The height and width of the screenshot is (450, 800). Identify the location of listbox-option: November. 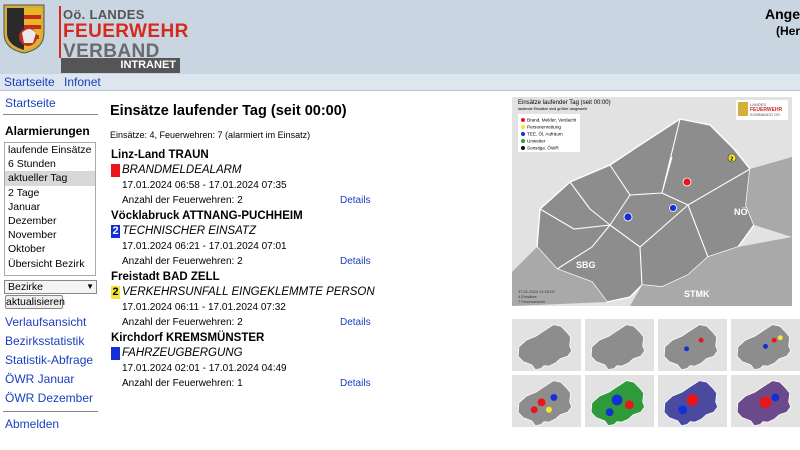
(50, 235).